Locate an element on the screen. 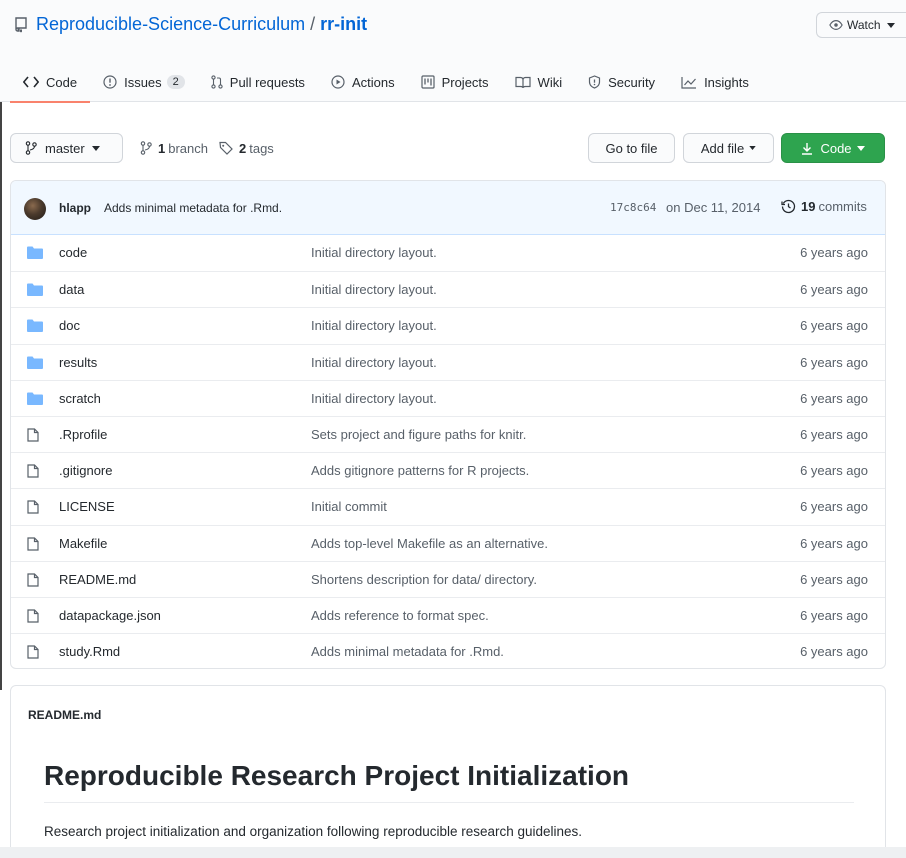 The height and width of the screenshot is (858, 906). file-name-link: data is located at coordinates (71, 289).